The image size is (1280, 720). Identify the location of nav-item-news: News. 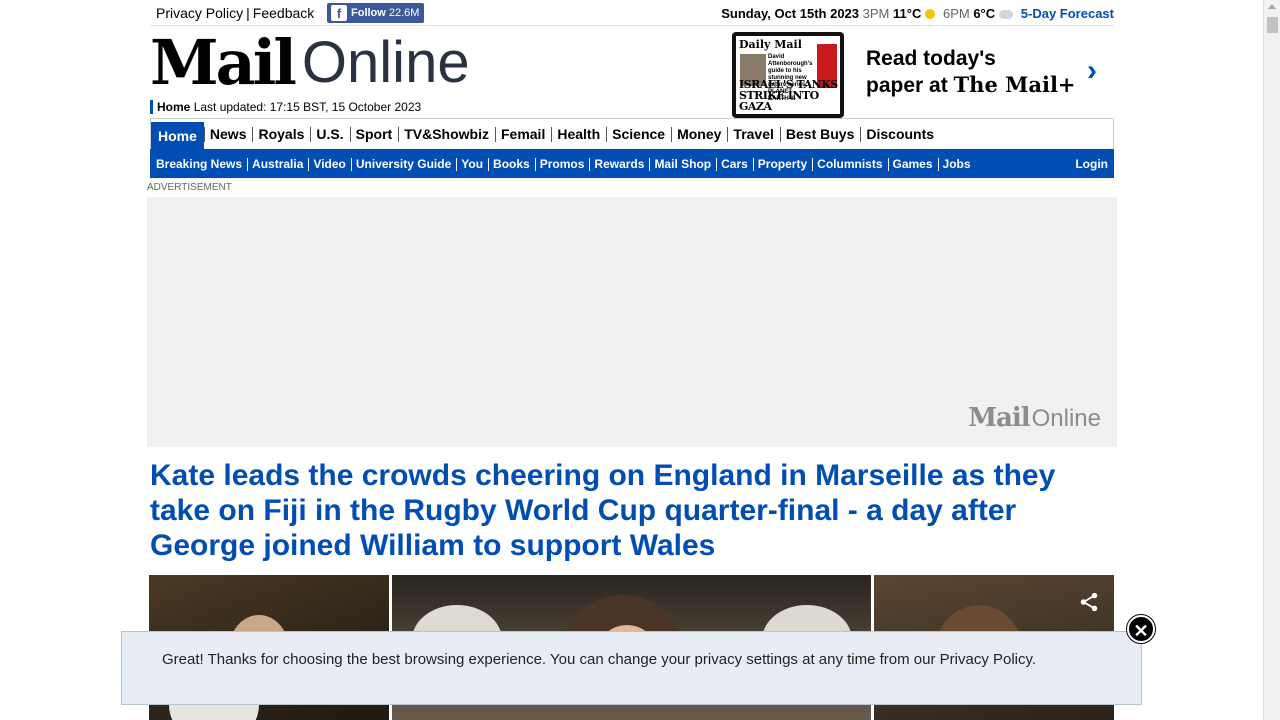
(228, 134).